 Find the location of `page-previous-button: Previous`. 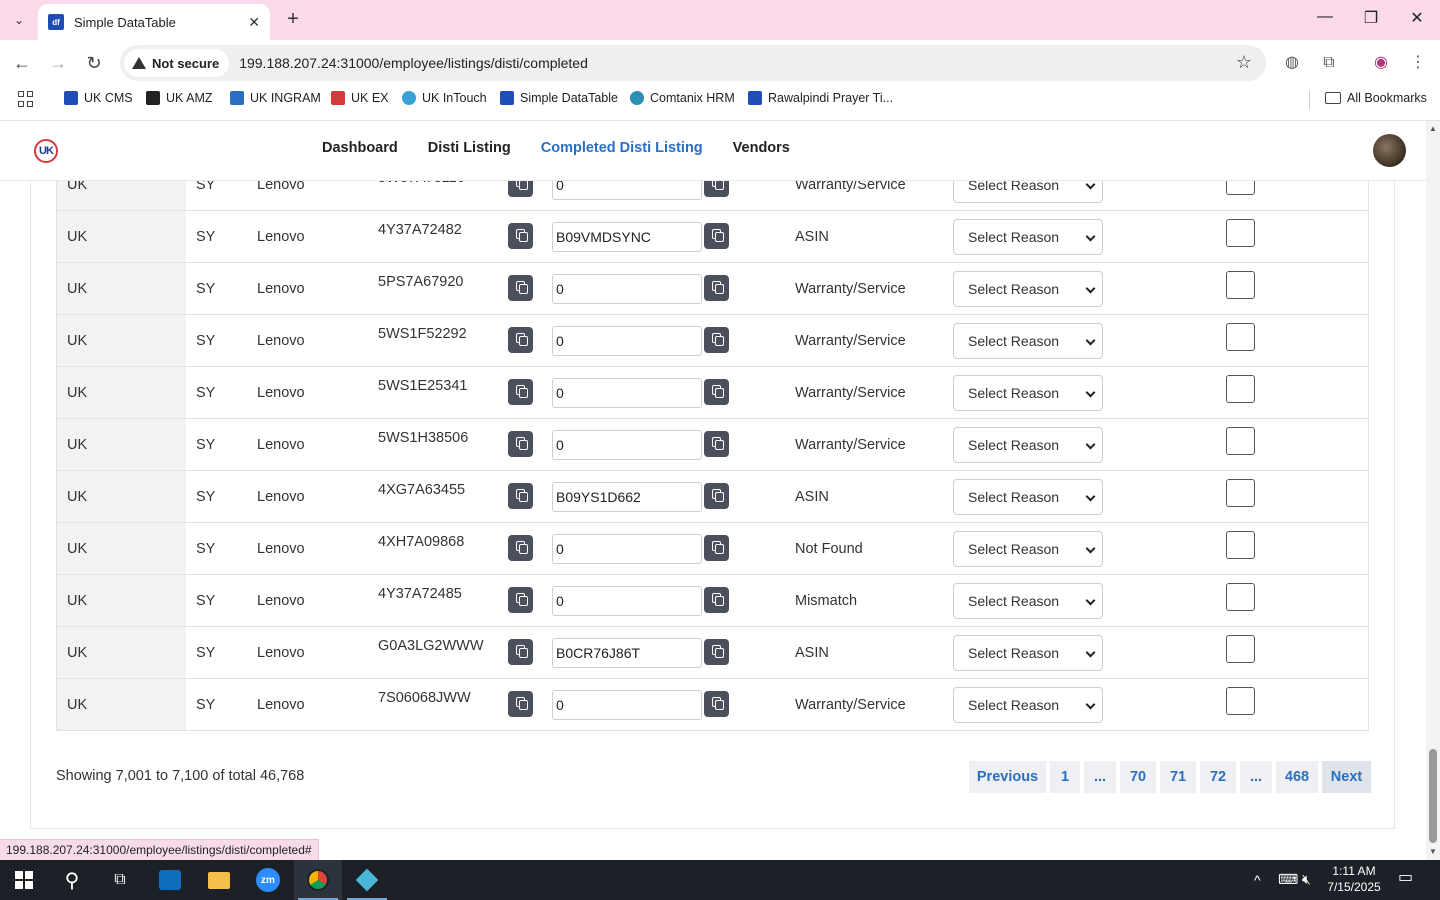

page-previous-button: Previous is located at coordinates (1007, 777).